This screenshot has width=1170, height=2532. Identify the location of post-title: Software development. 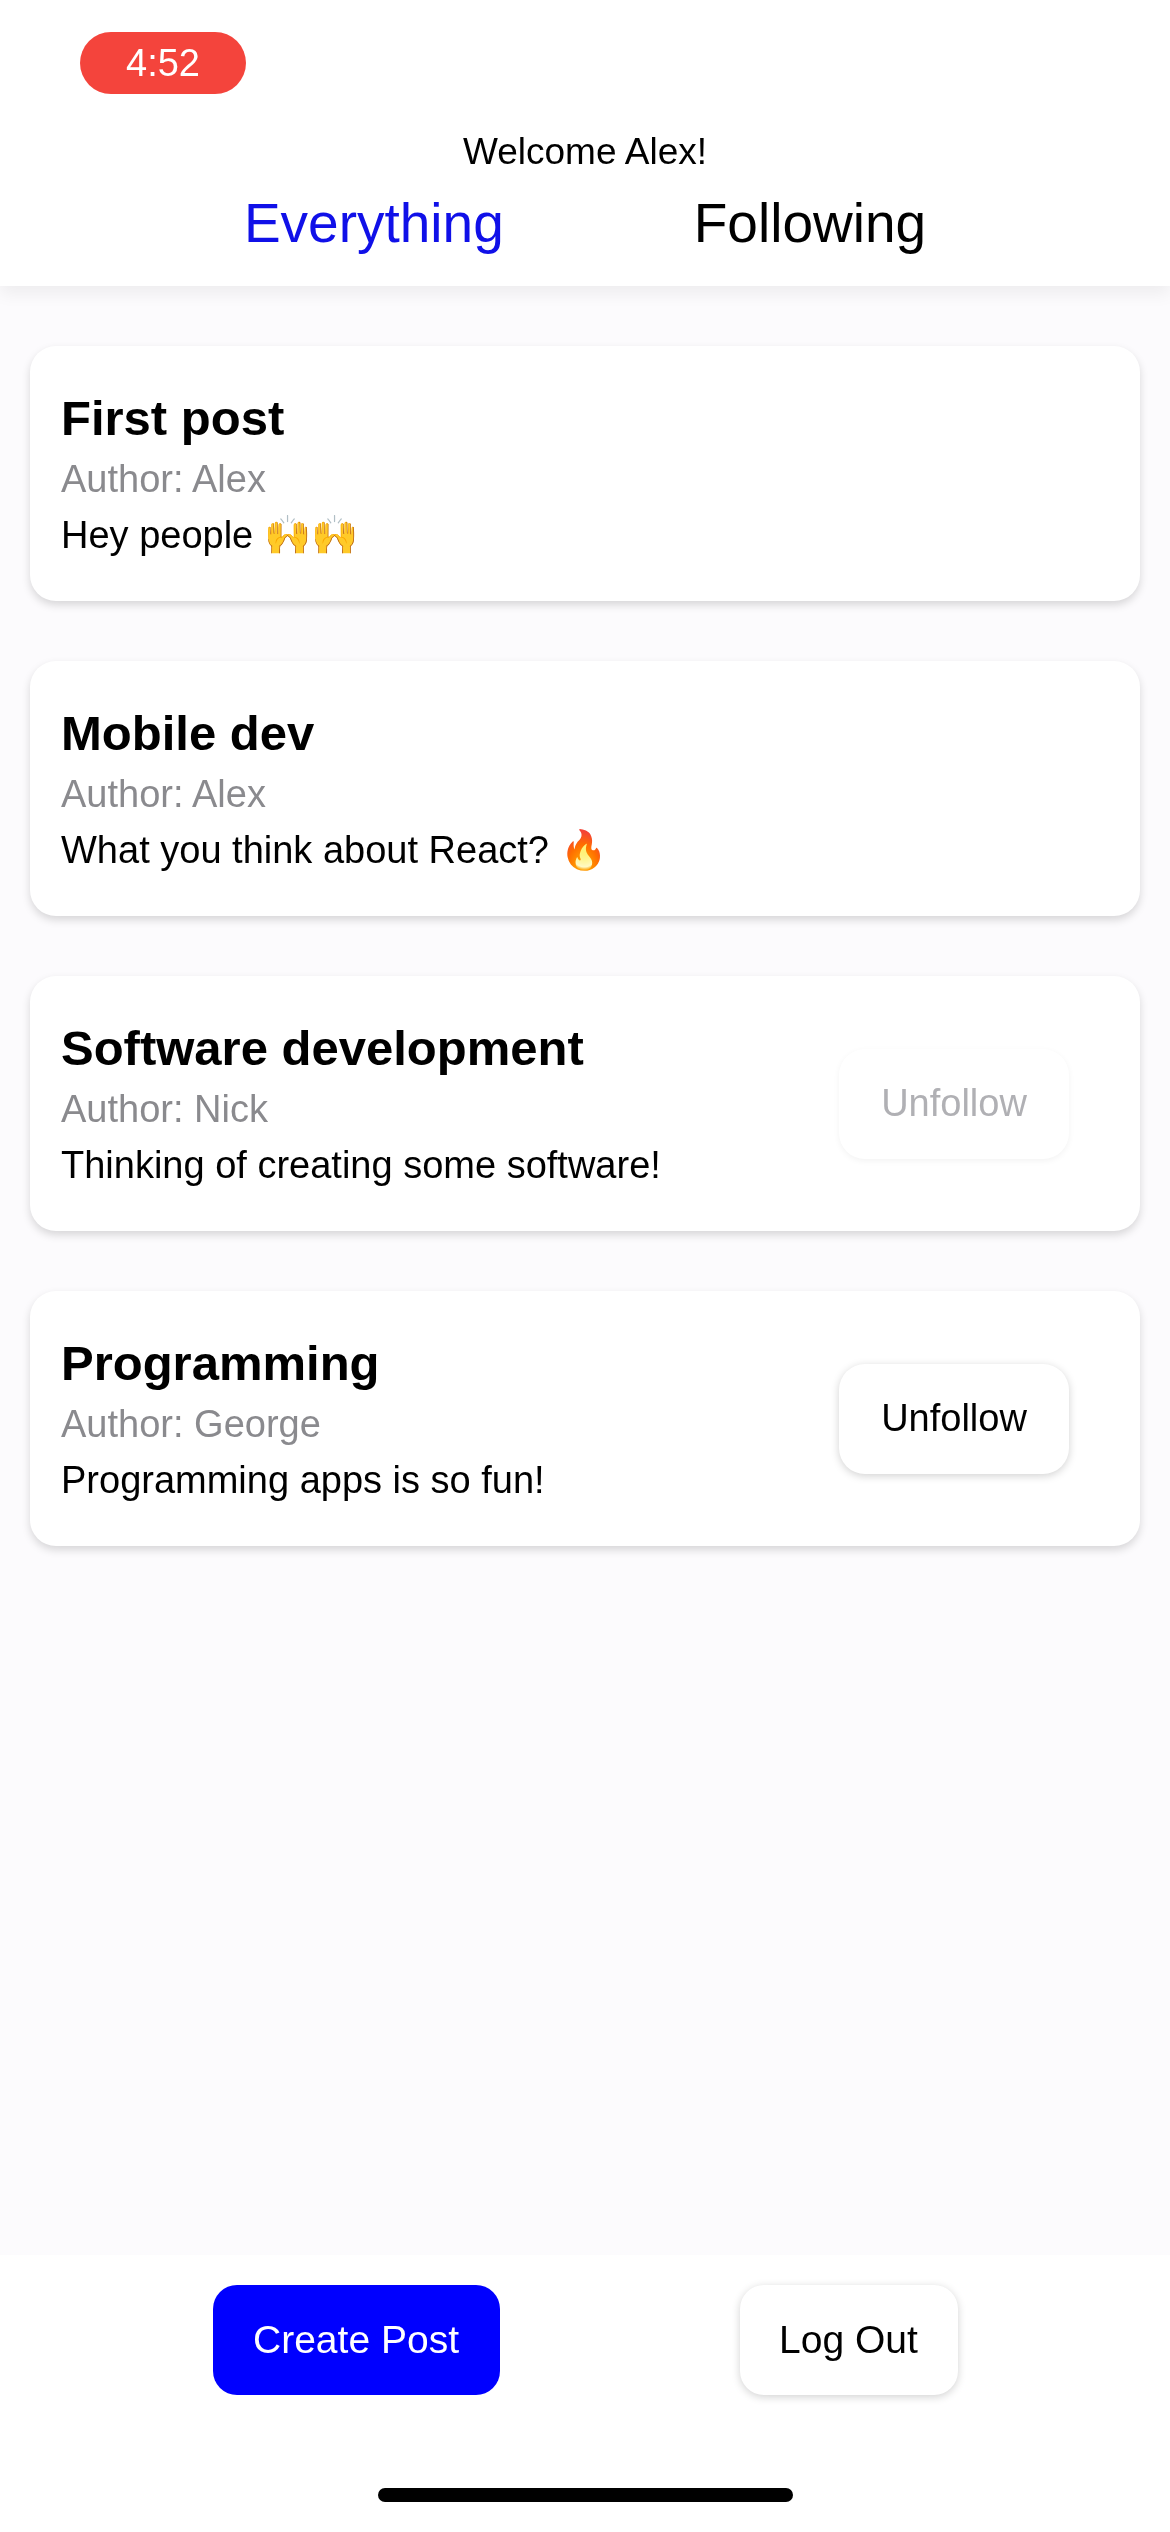
(323, 1048).